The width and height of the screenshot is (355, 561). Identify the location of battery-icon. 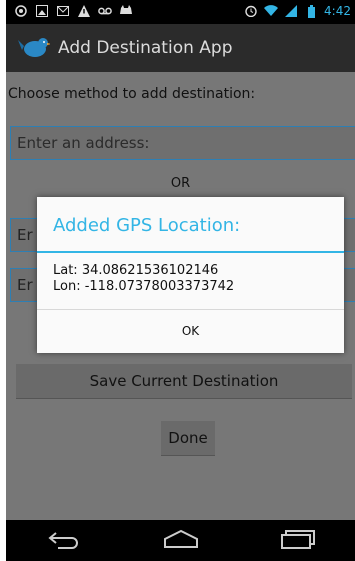
(311, 11).